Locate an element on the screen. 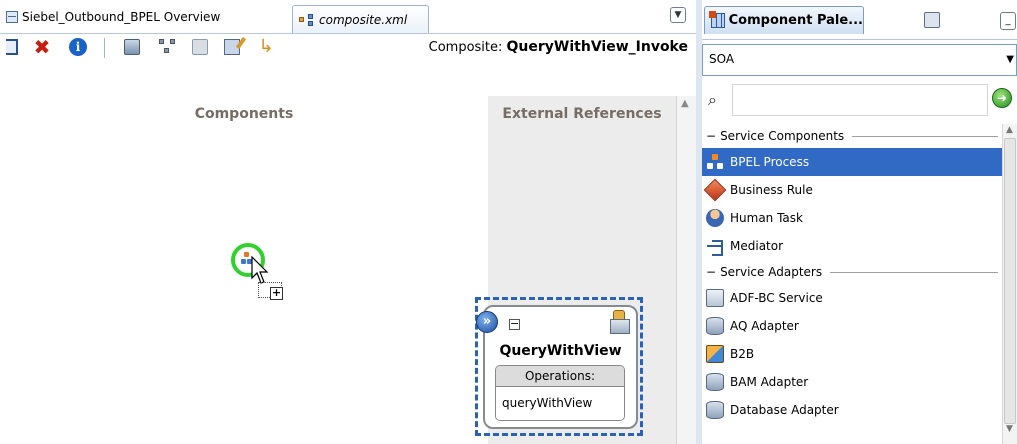  external-references-title: External References is located at coordinates (582, 114).